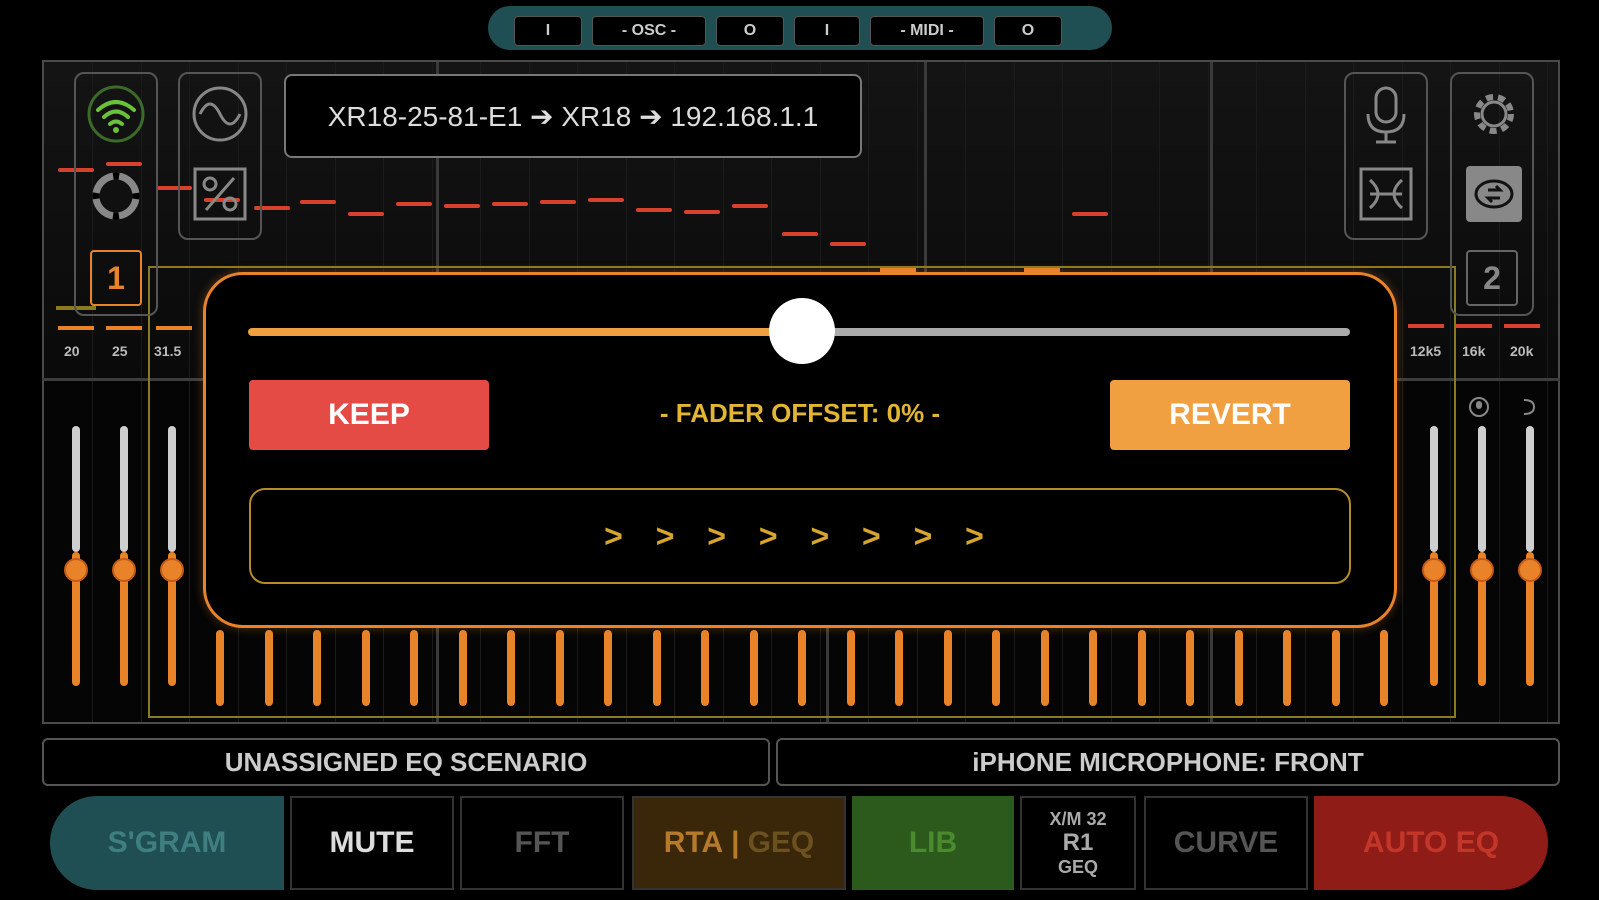  I want to click on freq-label-20: 20, so click(72, 351).